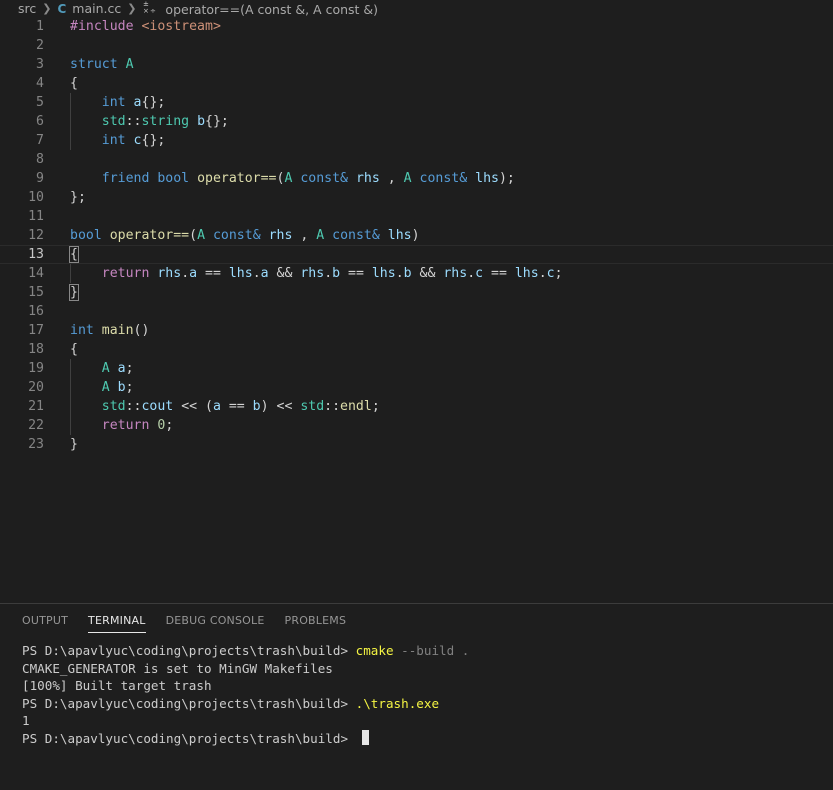 The height and width of the screenshot is (790, 833). What do you see at coordinates (193, 406) in the screenshot?
I see `code-token: << (` at bounding box center [193, 406].